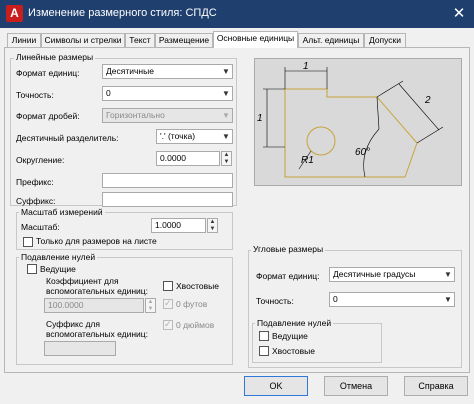 The image size is (474, 404). Describe the element at coordinates (167, 199) in the screenshot. I see `suffix-input` at that location.